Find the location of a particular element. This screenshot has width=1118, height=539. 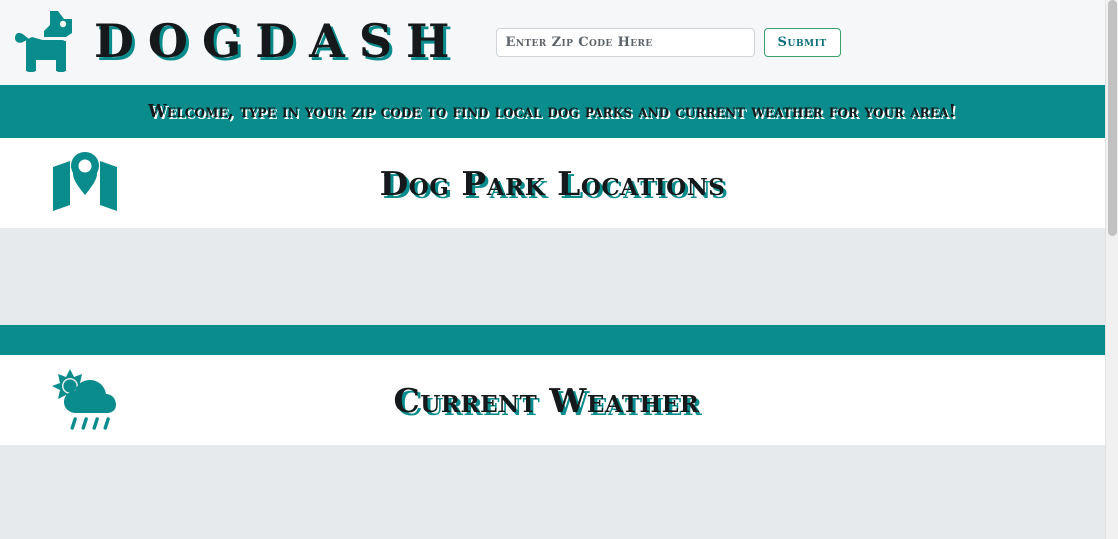

zip-search-form: Submit is located at coordinates (668, 42).